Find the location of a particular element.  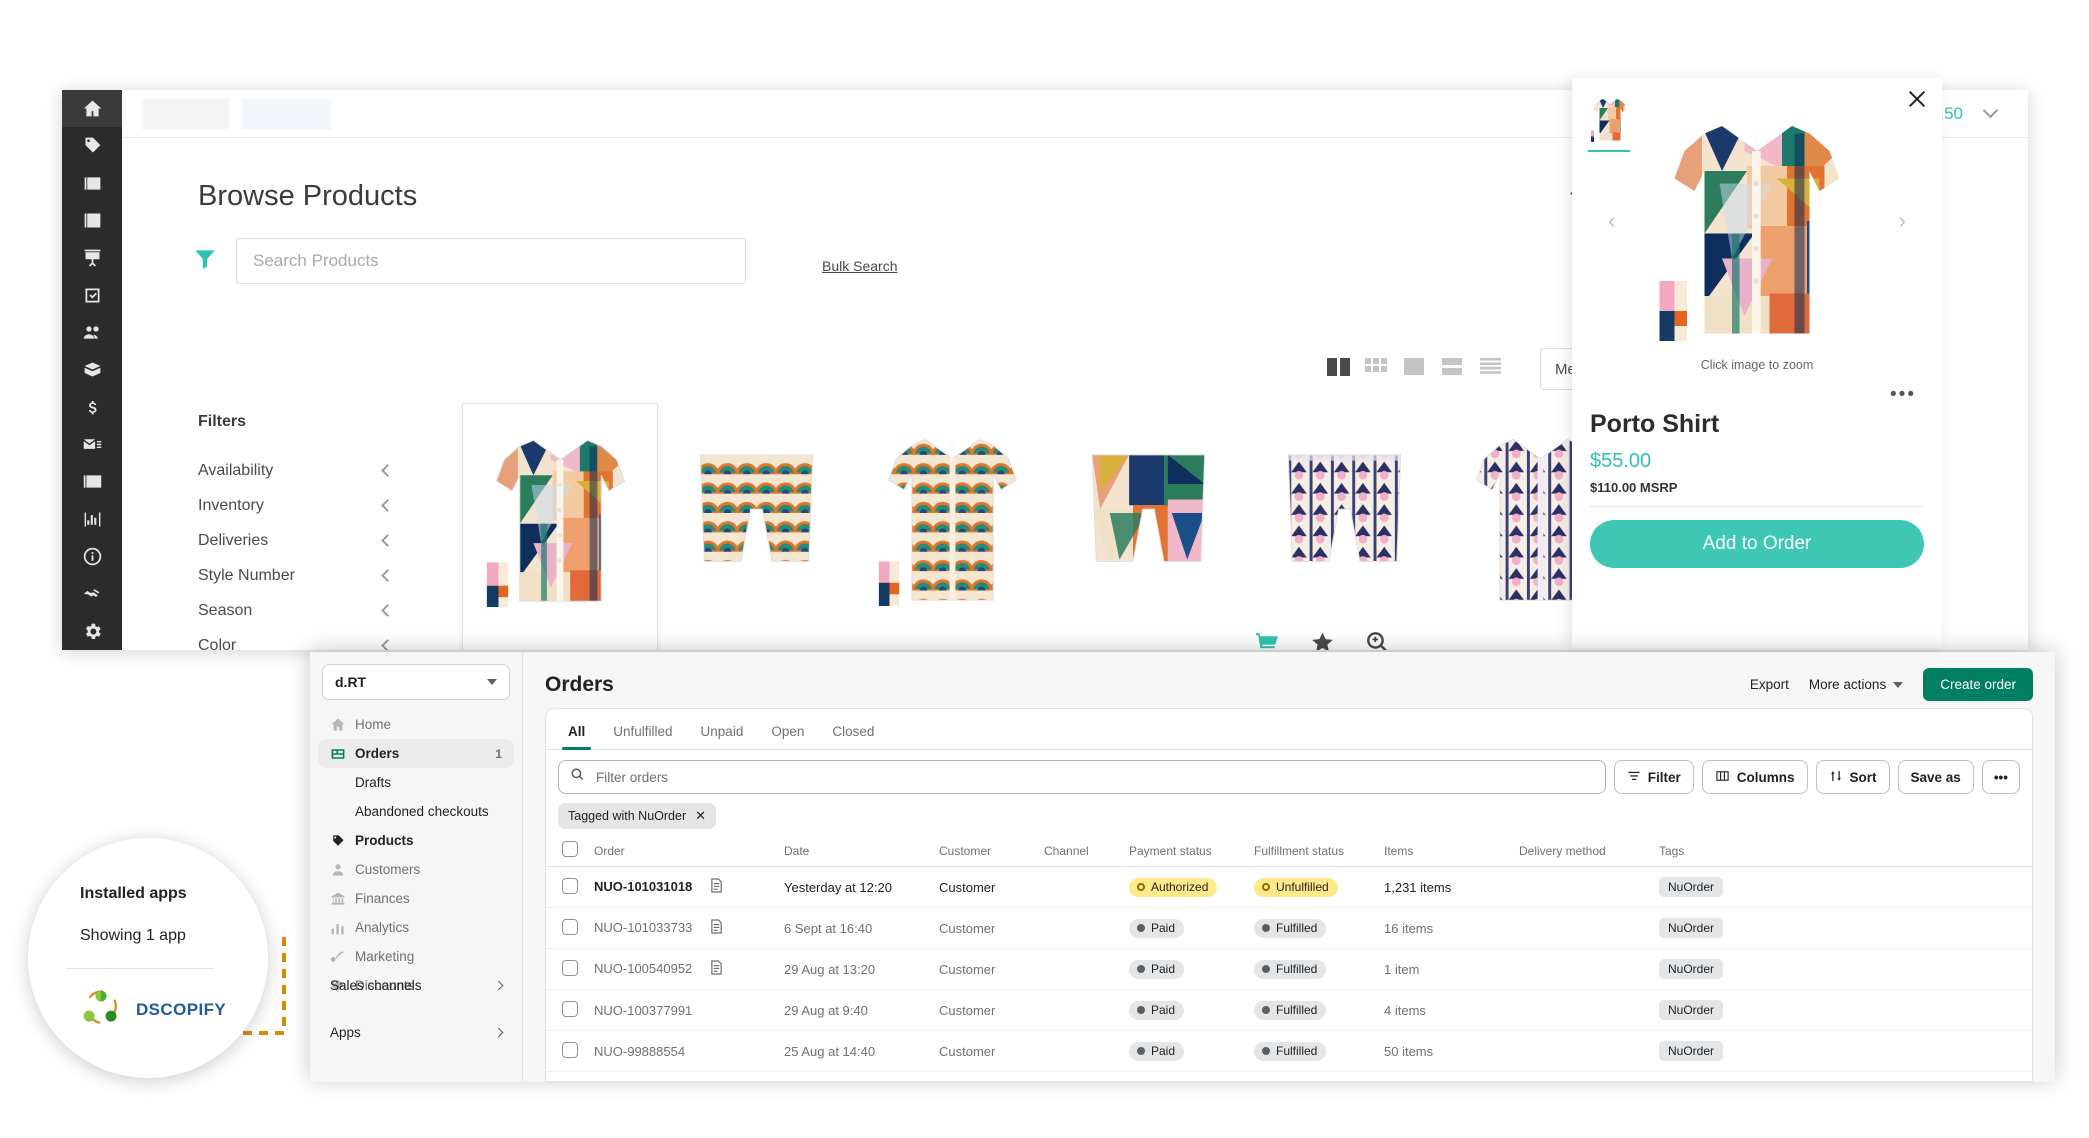

more-options-icon: ••• is located at coordinates (2000, 777).